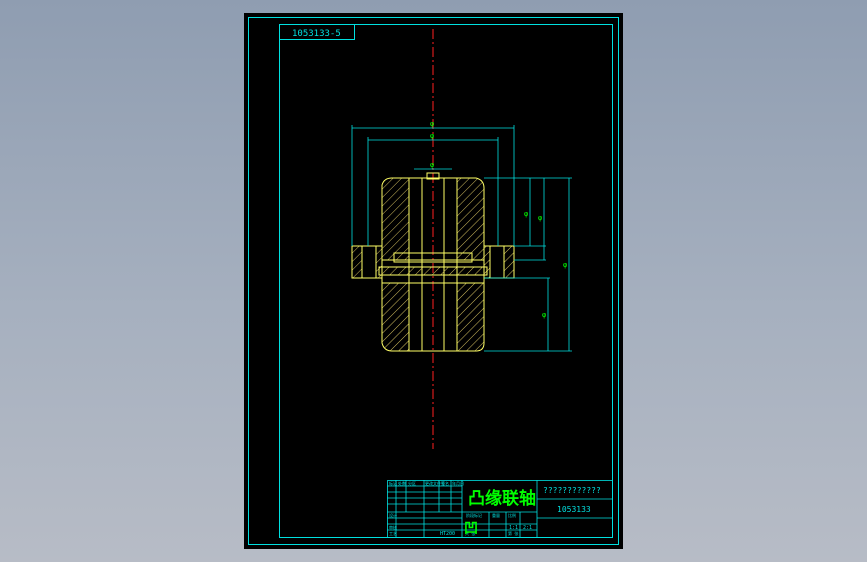 The height and width of the screenshot is (562, 867). Describe the element at coordinates (432, 136) in the screenshot. I see `dim-bolt-circle: φ` at that location.